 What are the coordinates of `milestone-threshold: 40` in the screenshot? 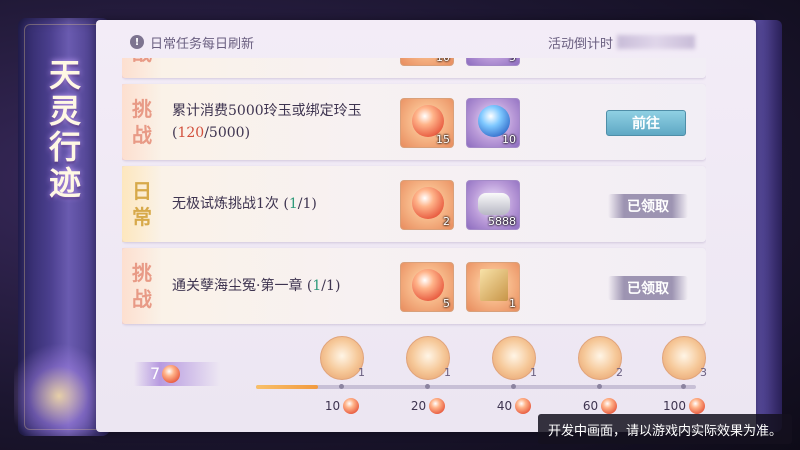 It's located at (504, 406).